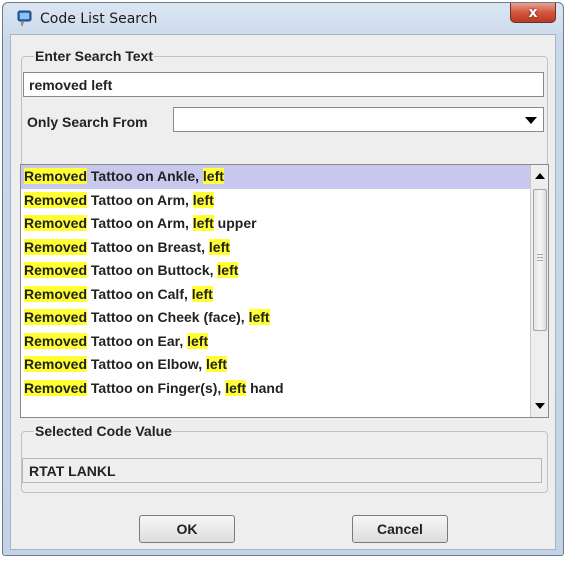  I want to click on list-item: Removed Tattoo on Elbow, left, so click(275, 365).